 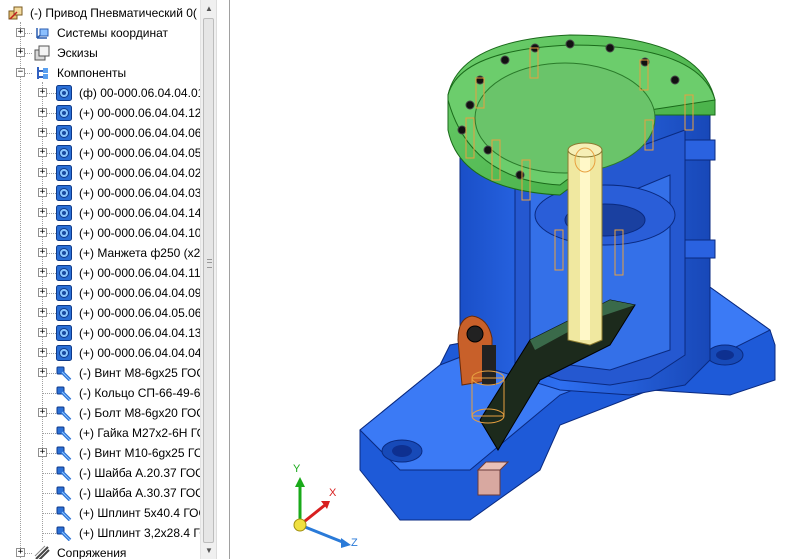 I want to click on tree-item-component: + (+) 00-000.06.04.04.14 (, so click(x=100, y=213).